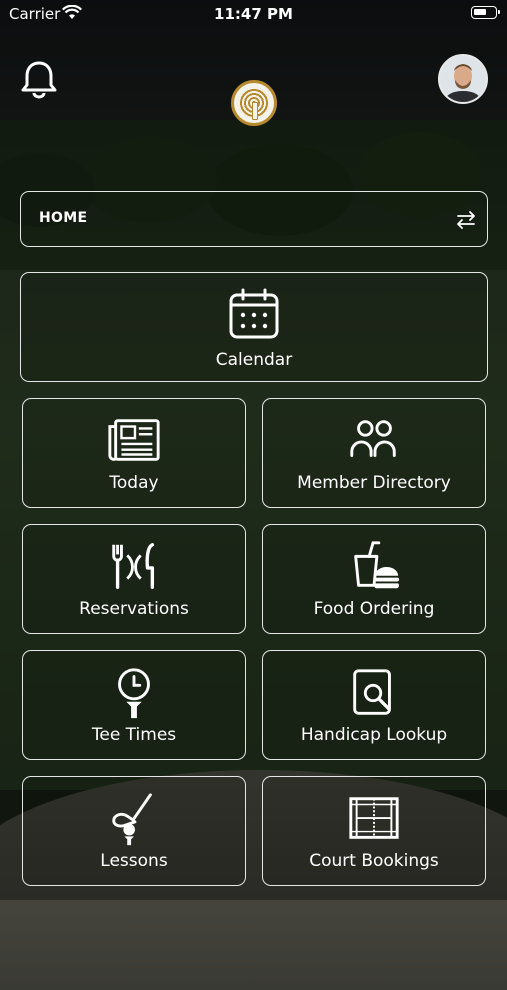 This screenshot has width=507, height=990. Describe the element at coordinates (134, 609) in the screenshot. I see `tile-label: Reservations` at that location.